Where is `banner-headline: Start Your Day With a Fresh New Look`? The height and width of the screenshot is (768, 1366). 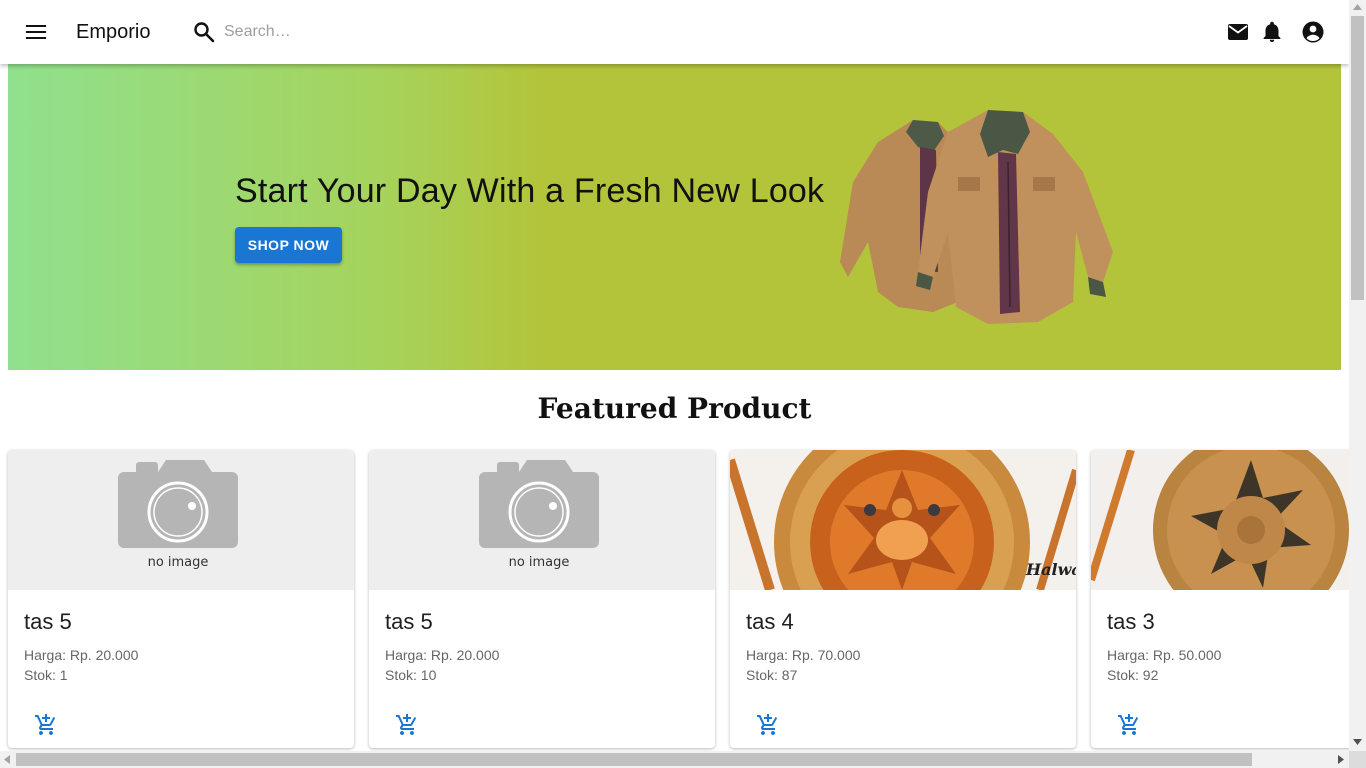 banner-headline: Start Your Day With a Fresh New Look is located at coordinates (530, 191).